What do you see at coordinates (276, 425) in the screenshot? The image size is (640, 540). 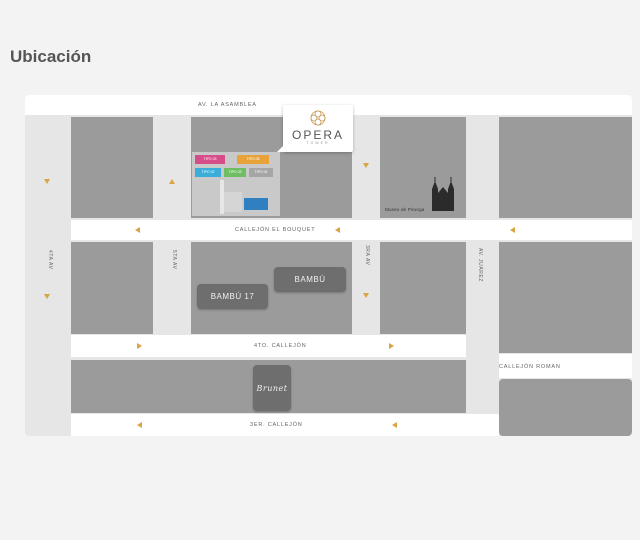 I see `street-label-3er-callejon: 3ER. CALLEJÓN` at bounding box center [276, 425].